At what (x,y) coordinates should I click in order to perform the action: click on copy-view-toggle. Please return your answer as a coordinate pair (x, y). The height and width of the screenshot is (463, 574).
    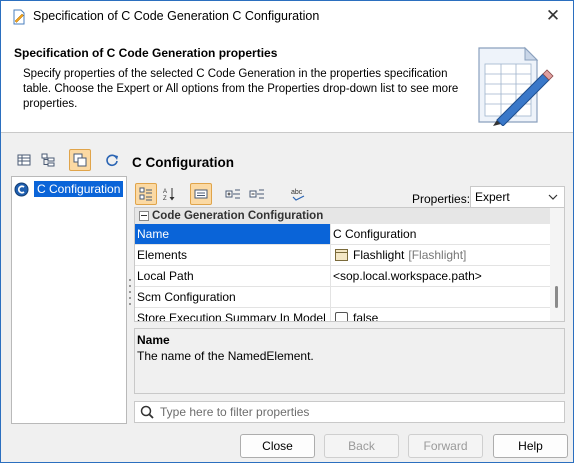
    Looking at the image, I should click on (80, 160).